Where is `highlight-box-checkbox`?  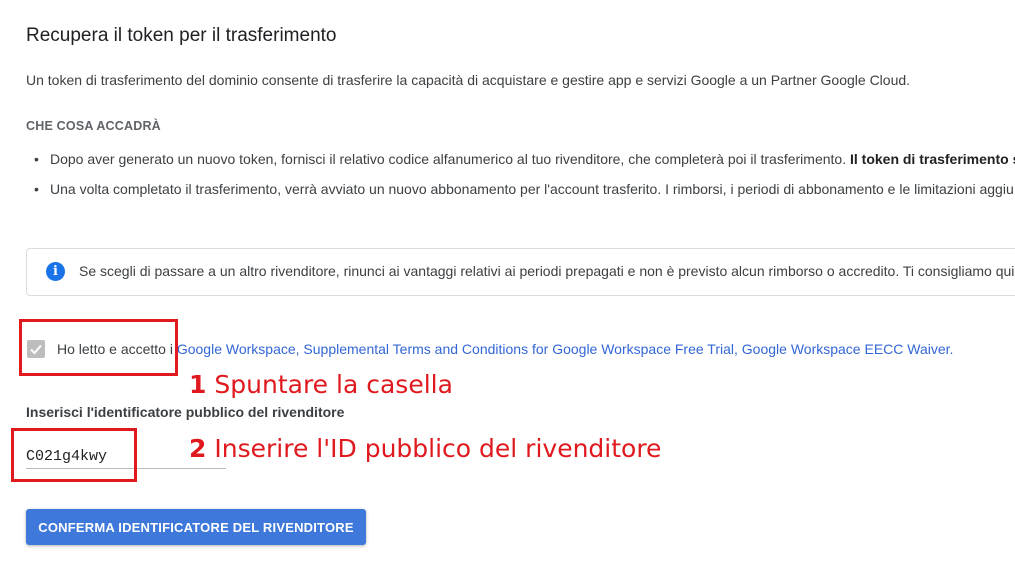
highlight-box-checkbox is located at coordinates (98, 347).